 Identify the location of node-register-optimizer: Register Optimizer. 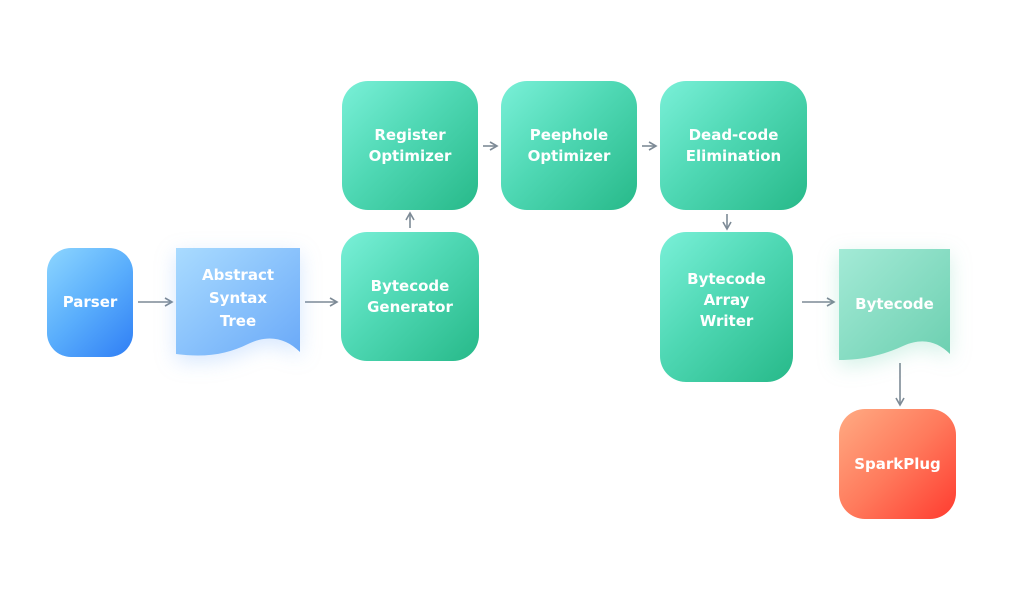
(410, 145).